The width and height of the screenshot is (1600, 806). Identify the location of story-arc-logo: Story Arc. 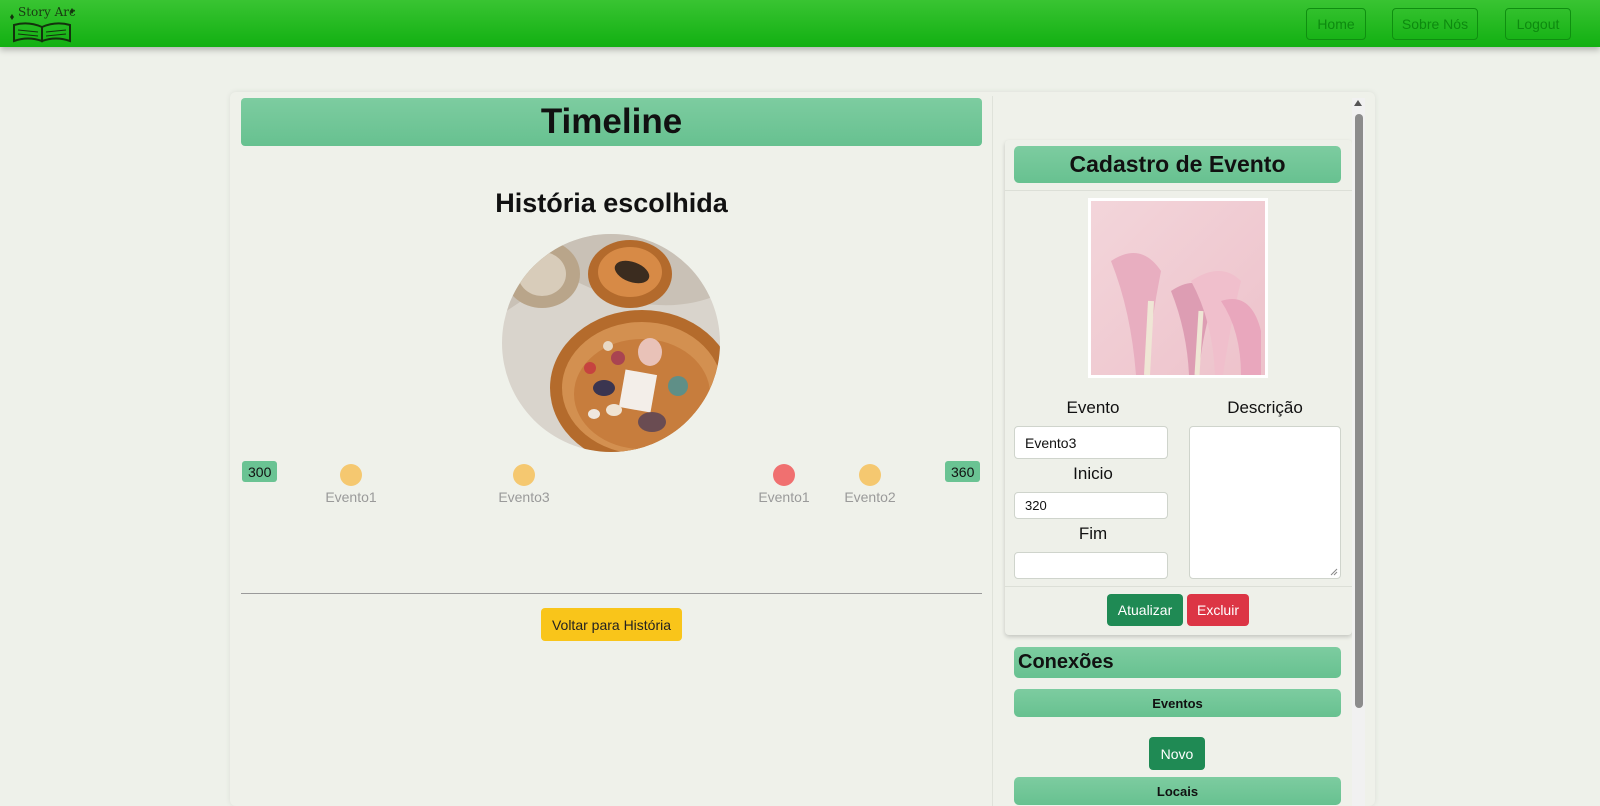
(43, 23).